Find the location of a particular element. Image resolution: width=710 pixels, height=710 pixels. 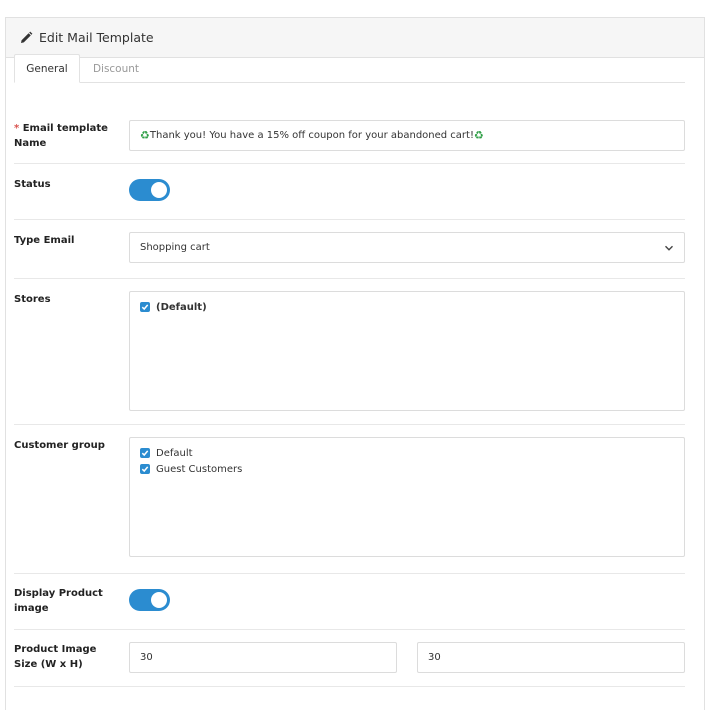

store-option-default: (Default) is located at coordinates (173, 307).